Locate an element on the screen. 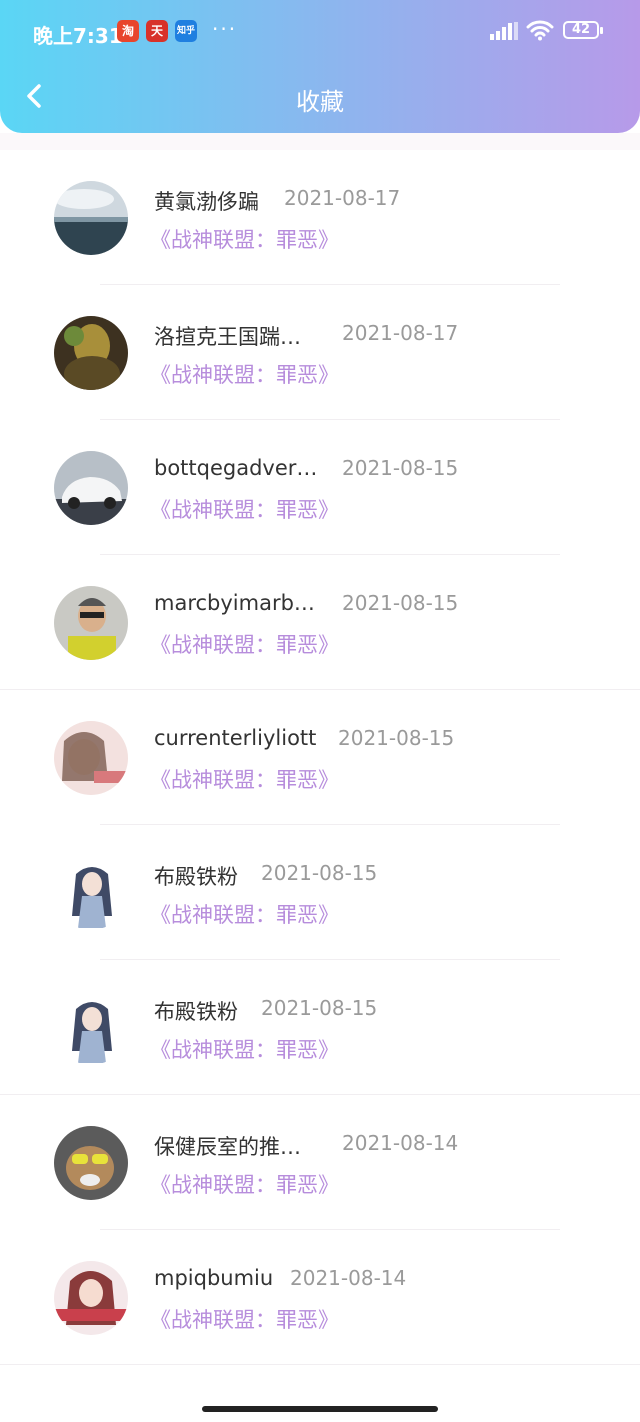  taobao-icon: 淘 is located at coordinates (128, 31).